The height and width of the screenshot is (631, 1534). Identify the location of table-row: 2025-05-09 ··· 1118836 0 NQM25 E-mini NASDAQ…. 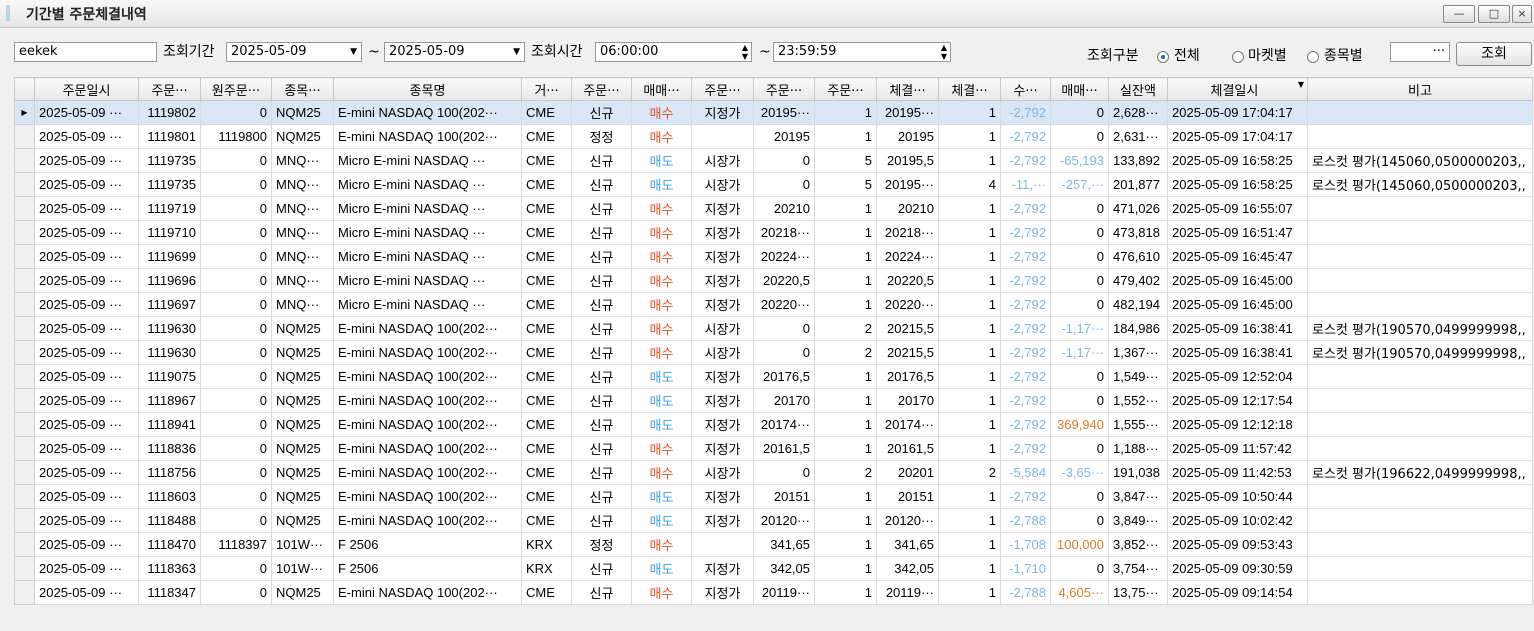
(773, 448).